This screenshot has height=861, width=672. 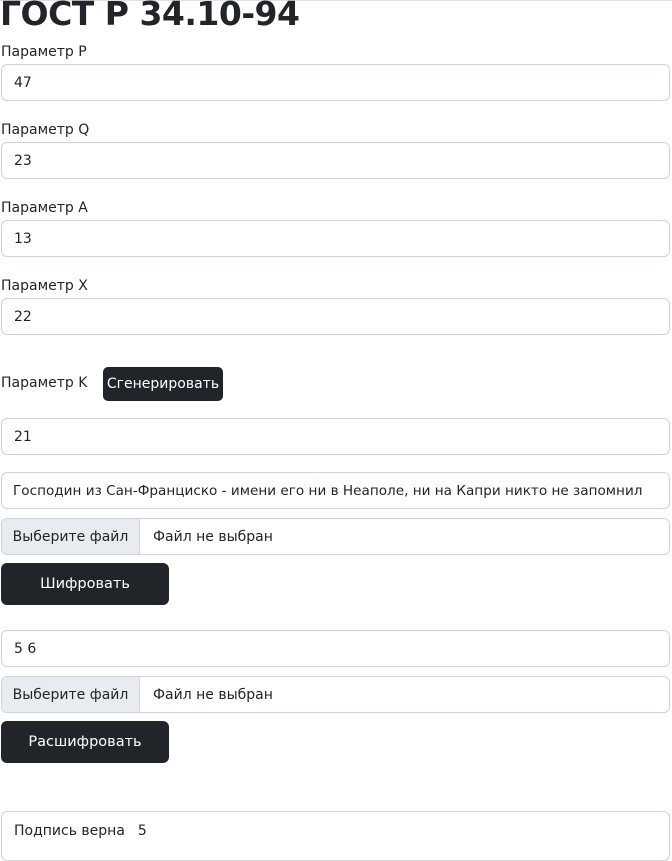 What do you see at coordinates (85, 742) in the screenshot?
I see `decrypt-button: Расшифровать` at bounding box center [85, 742].